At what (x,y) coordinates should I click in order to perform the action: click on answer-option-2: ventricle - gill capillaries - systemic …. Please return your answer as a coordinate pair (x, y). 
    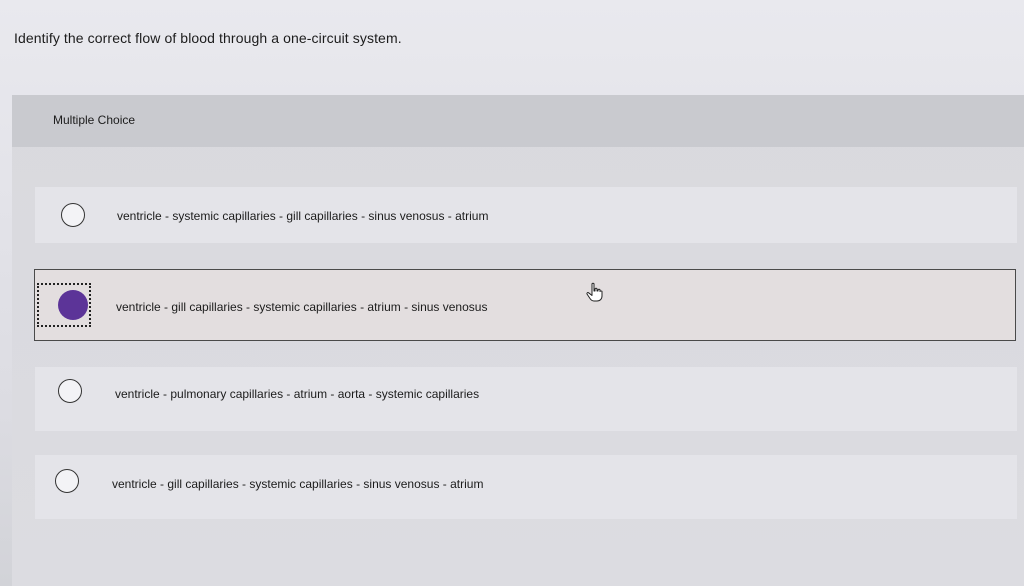
    Looking at the image, I should click on (525, 305).